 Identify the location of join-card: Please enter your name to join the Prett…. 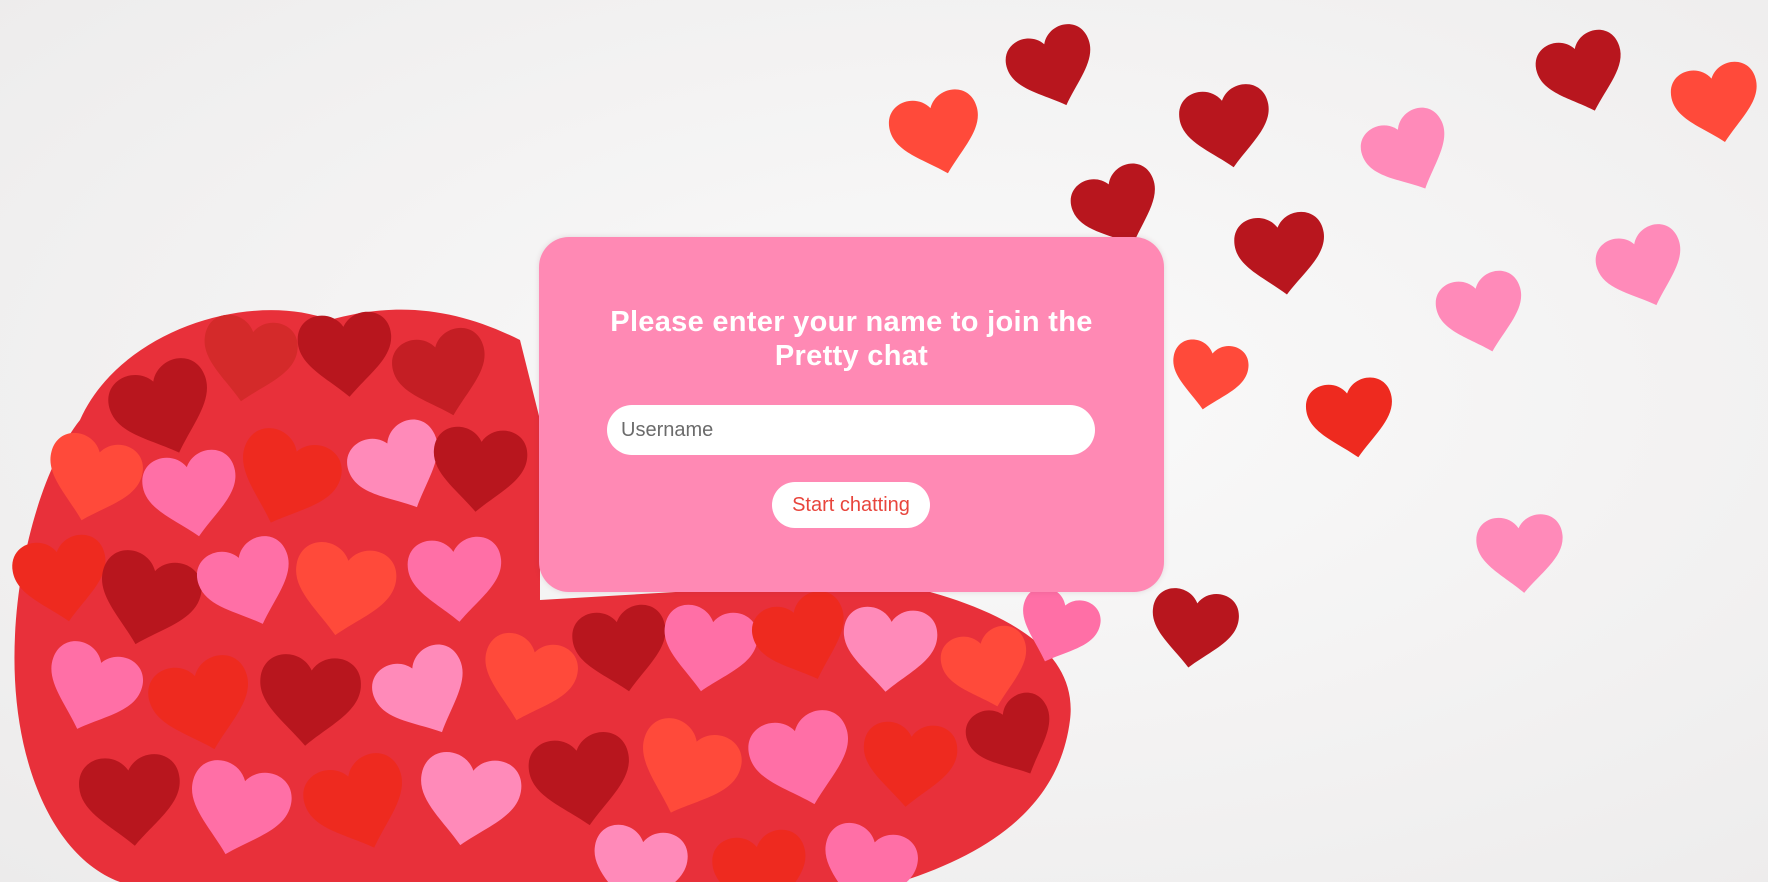
(851, 414).